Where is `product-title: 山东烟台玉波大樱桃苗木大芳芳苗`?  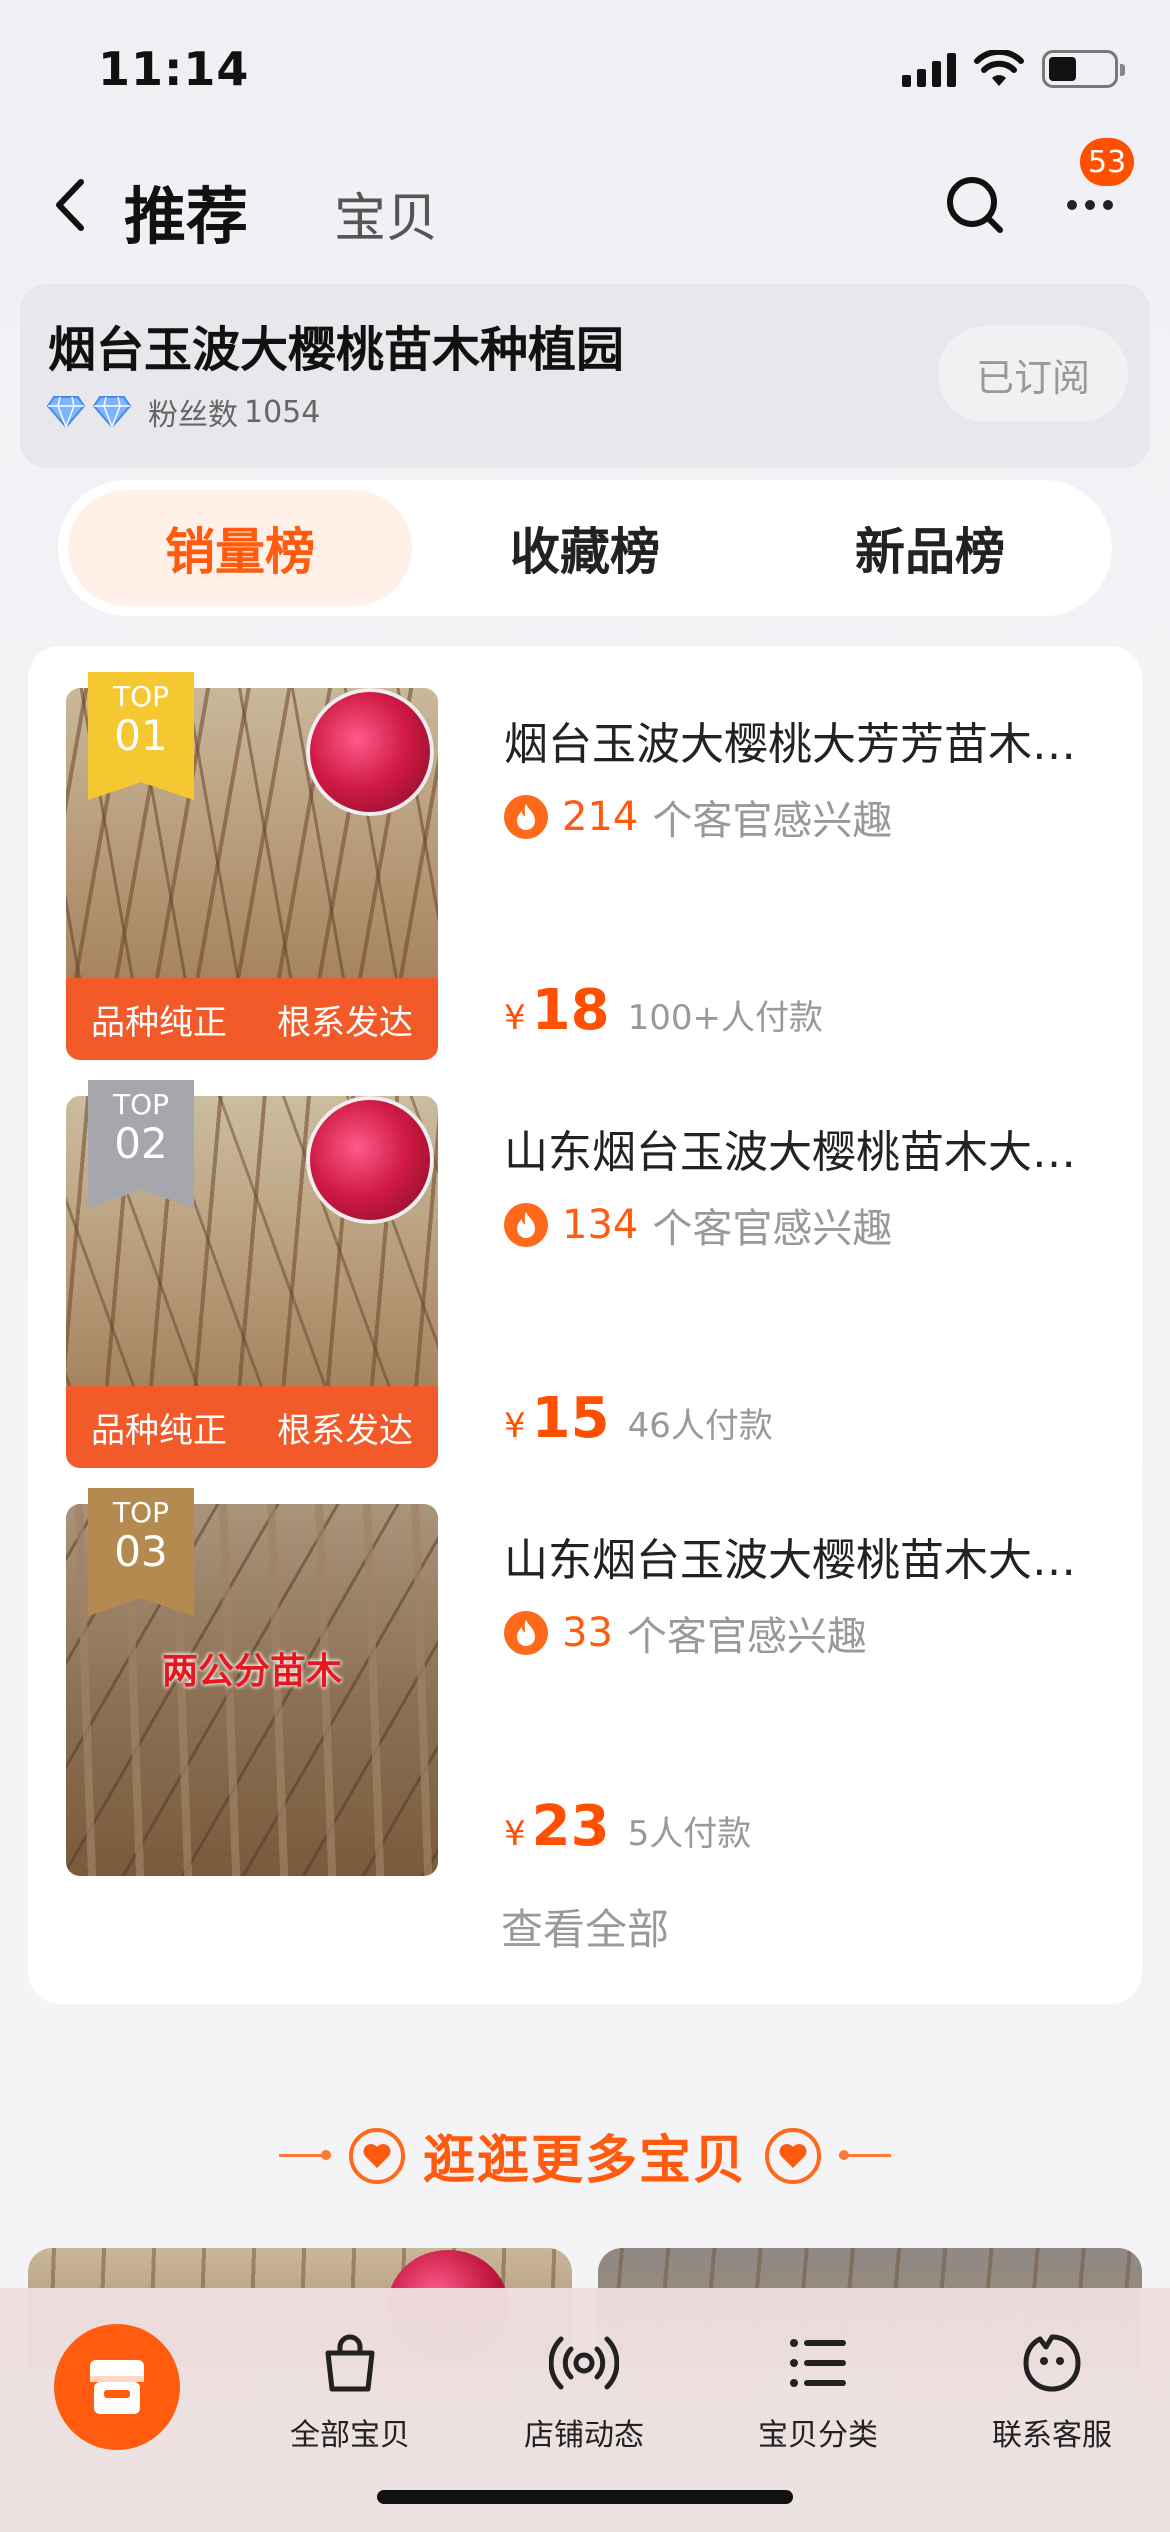 product-title: 山东烟台玉波大樱桃苗木大芳芳苗 is located at coordinates (804, 1560).